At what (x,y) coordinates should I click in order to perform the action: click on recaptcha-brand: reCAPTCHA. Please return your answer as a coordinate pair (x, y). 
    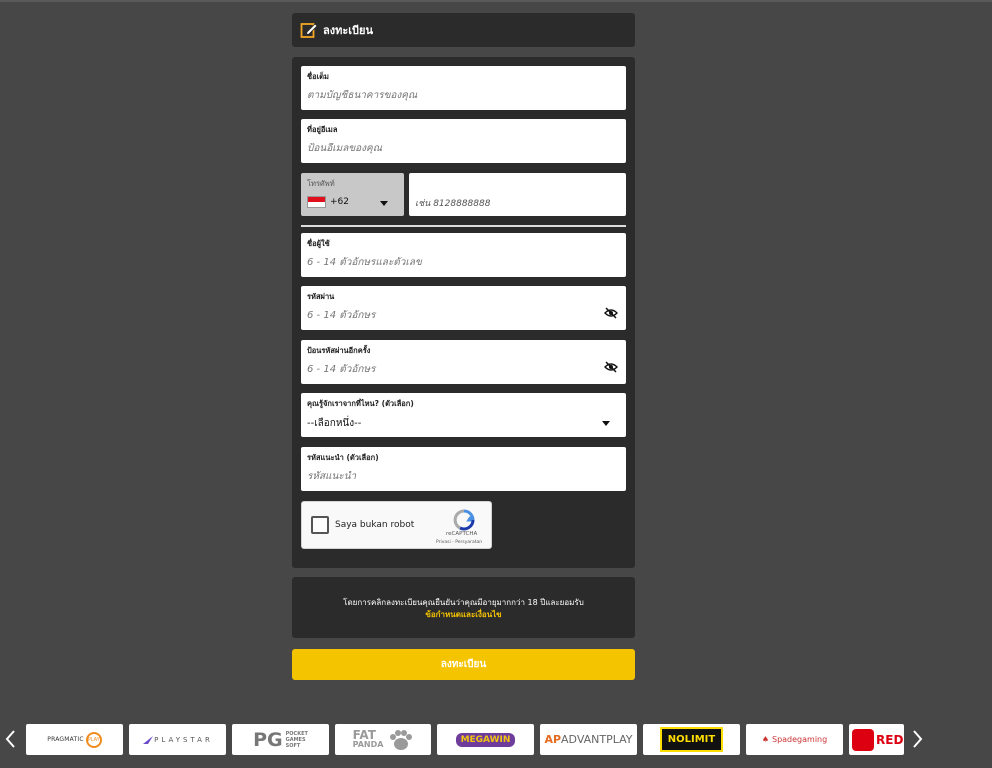
    Looking at the image, I should click on (462, 534).